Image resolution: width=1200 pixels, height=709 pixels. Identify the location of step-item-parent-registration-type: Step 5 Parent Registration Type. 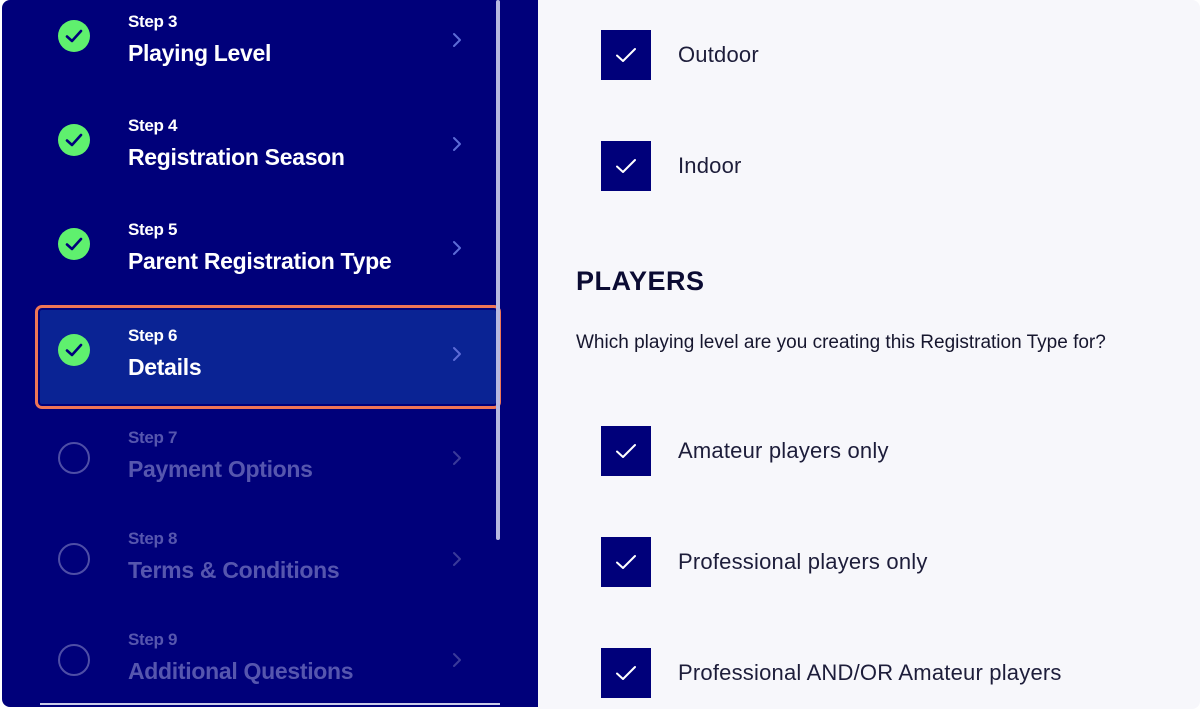
(268, 255).